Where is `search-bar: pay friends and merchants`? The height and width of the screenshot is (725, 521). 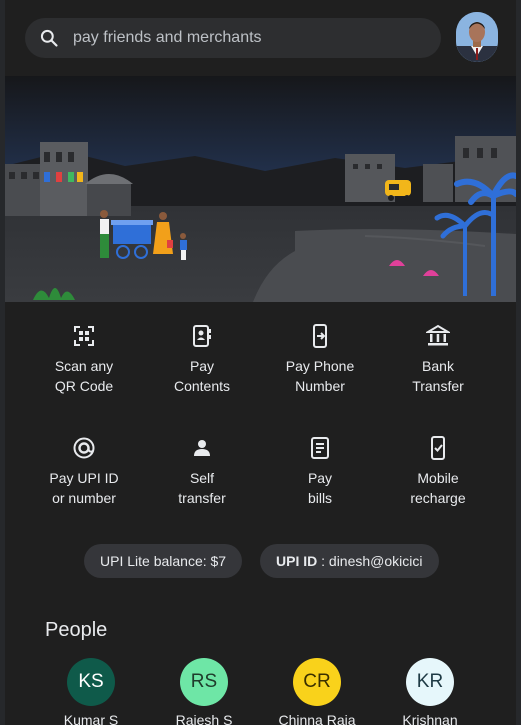 search-bar: pay friends and merchants is located at coordinates (233, 38).